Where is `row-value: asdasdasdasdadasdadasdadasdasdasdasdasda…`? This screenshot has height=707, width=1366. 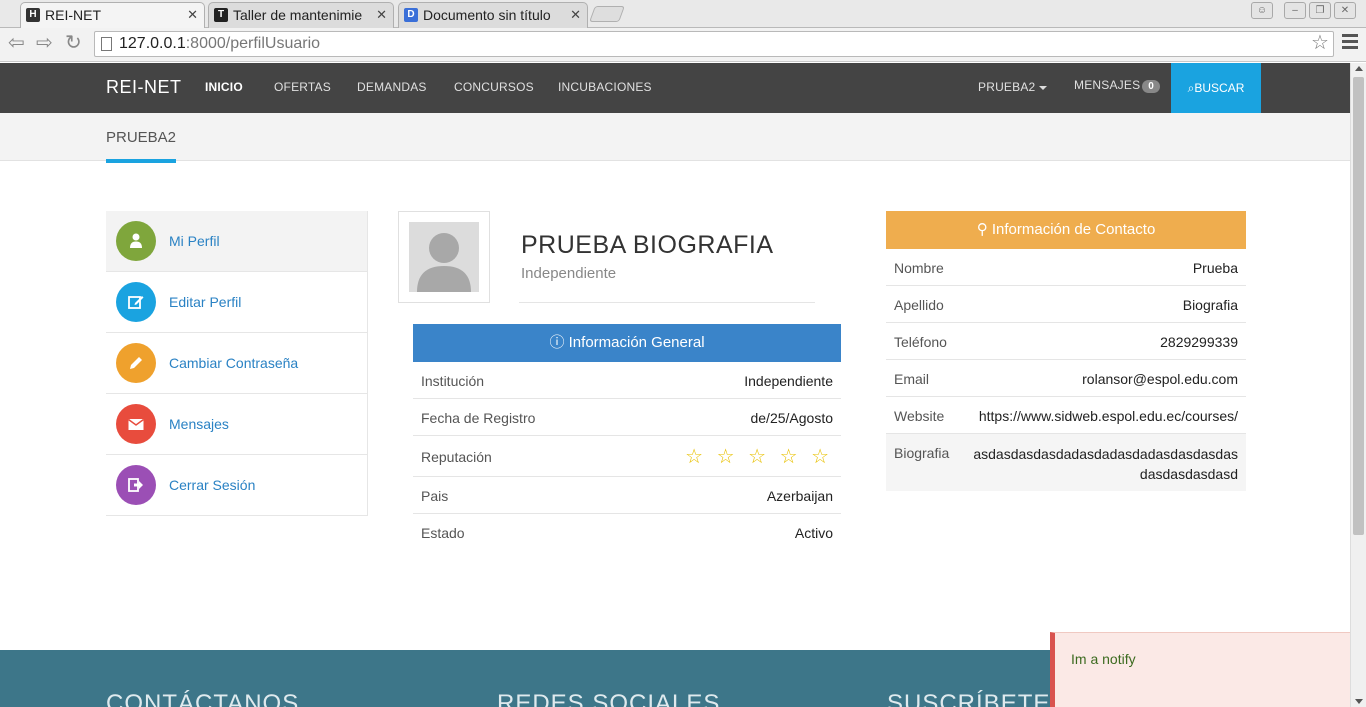
row-value: asdasdasdasdadasdadasdadasdasdasdasdasda… is located at coordinates (1105, 464).